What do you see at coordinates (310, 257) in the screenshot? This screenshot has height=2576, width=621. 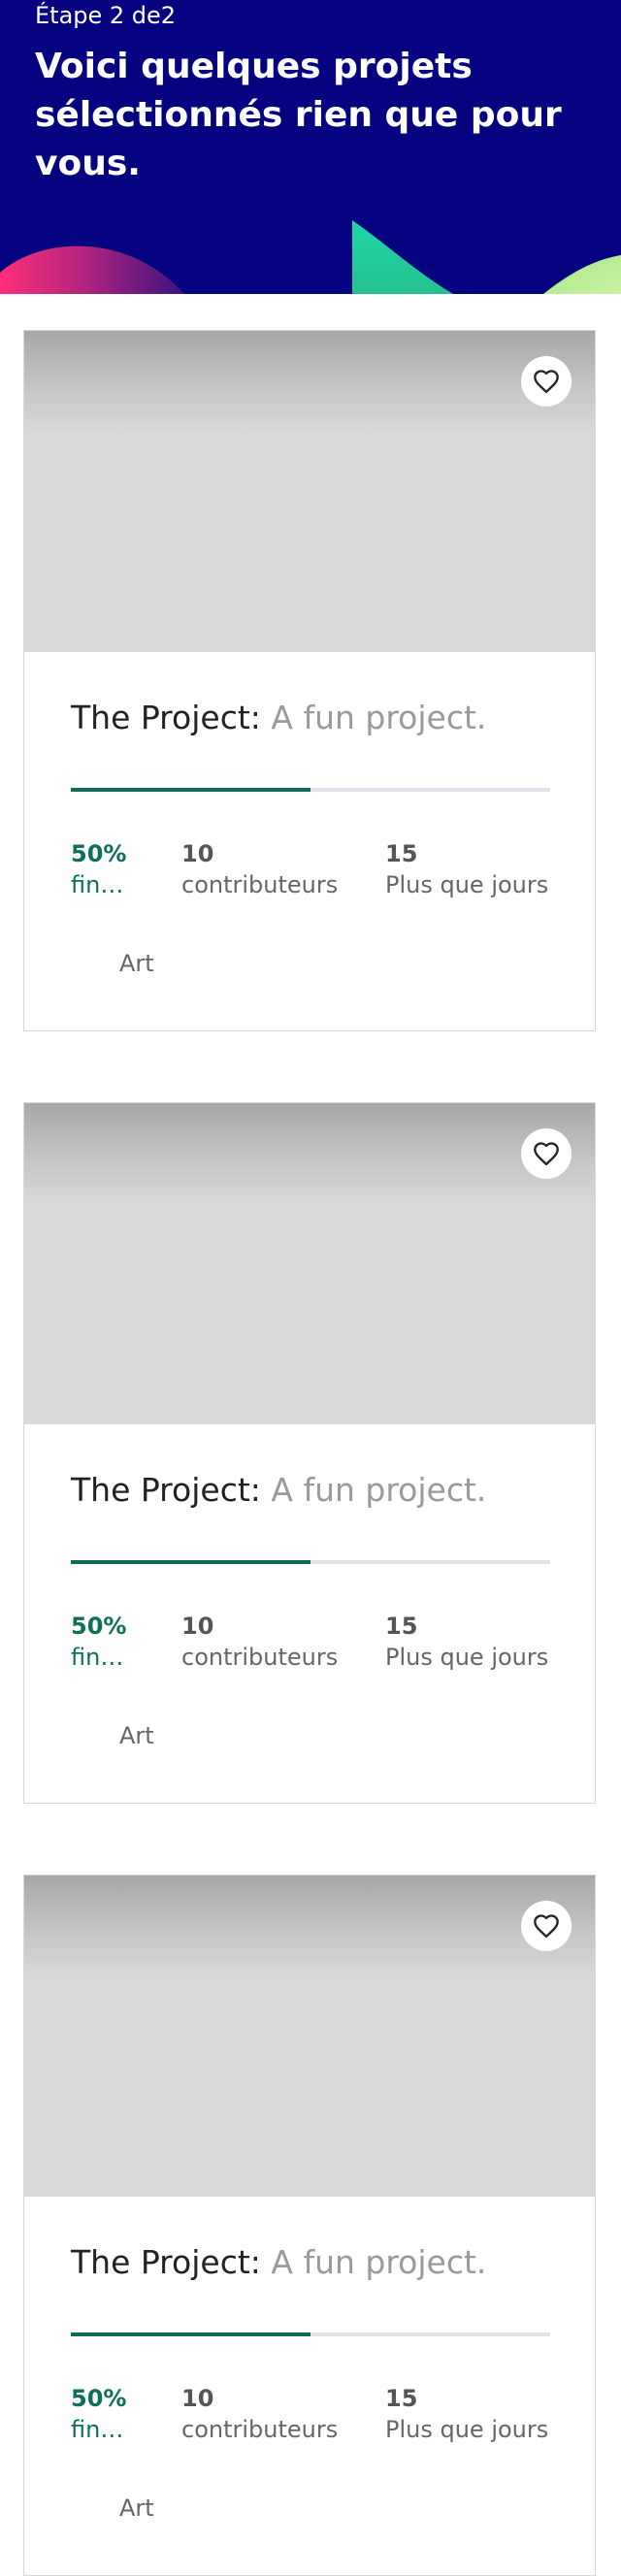 I see `decorative-shapes` at bounding box center [310, 257].